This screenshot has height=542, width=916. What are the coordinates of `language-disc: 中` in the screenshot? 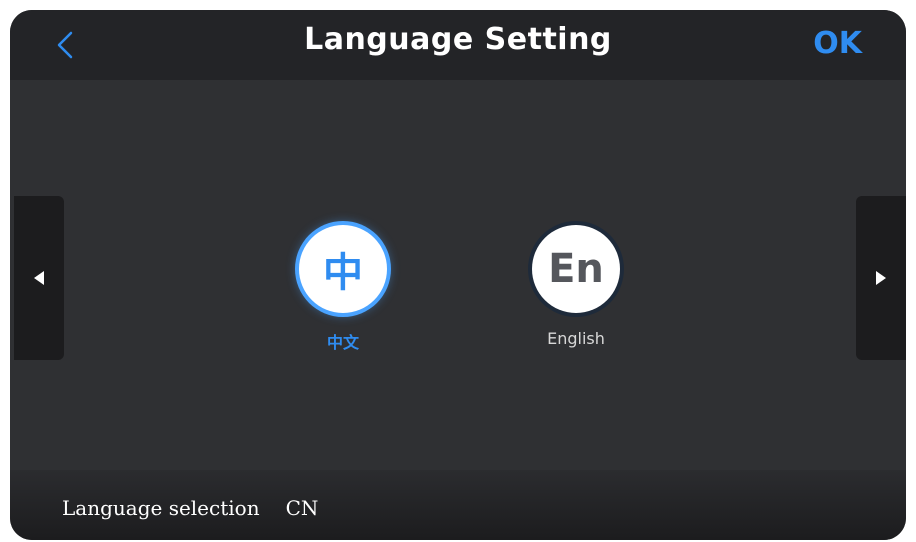 It's located at (343, 269).